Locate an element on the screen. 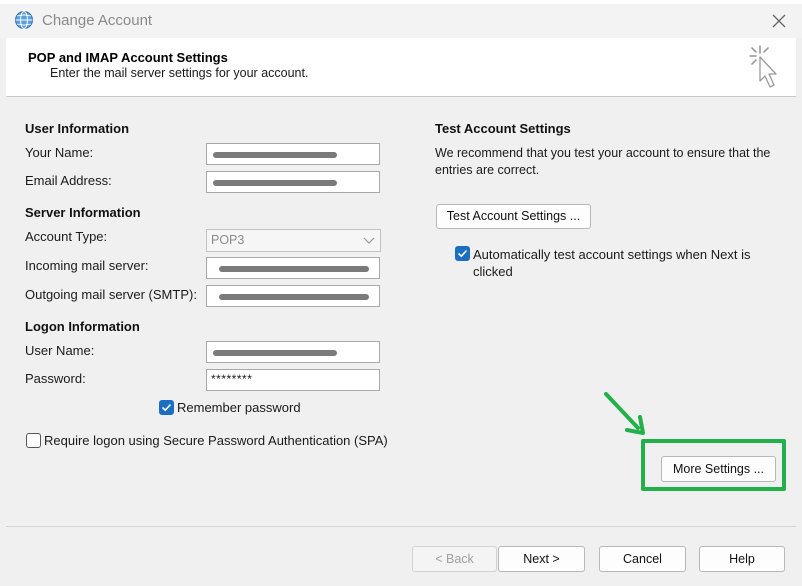  title-bar: Change Account is located at coordinates (401, 21).